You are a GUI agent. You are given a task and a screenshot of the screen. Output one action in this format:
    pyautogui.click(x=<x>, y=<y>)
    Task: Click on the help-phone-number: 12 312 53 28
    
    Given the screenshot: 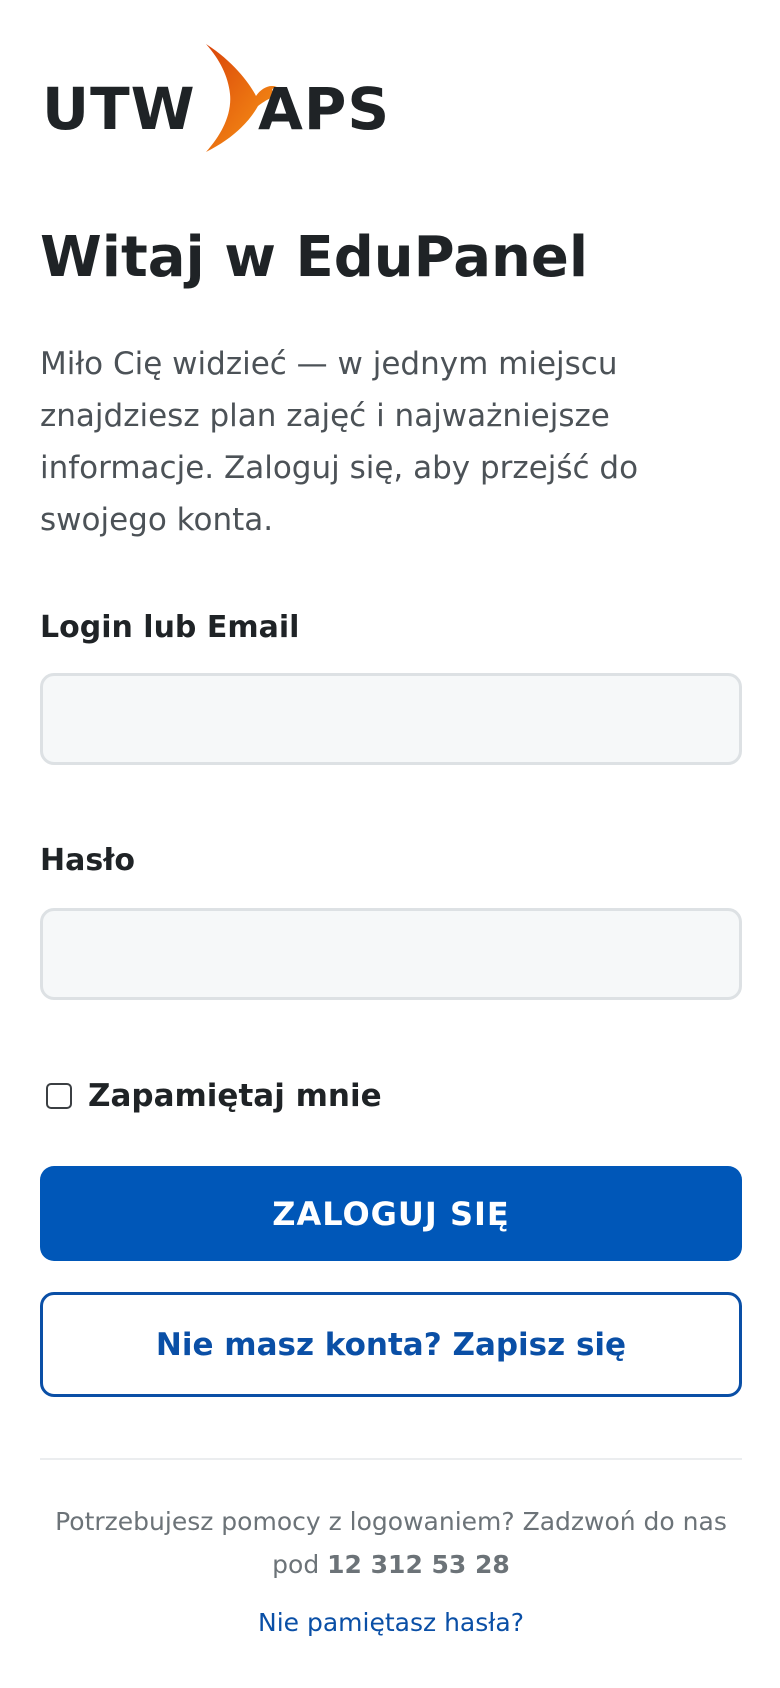 What is the action you would take?
    pyautogui.click(x=418, y=1564)
    